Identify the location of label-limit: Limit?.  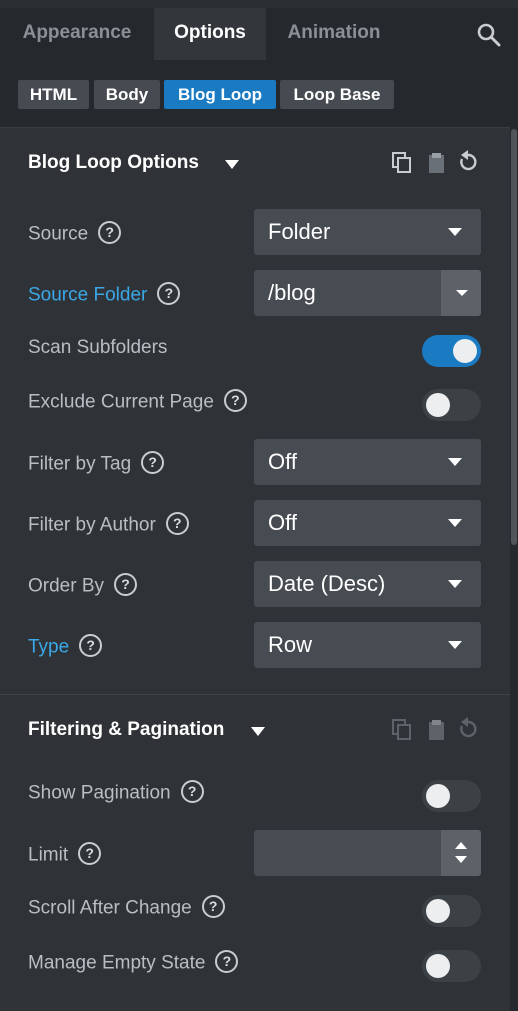
(65, 854).